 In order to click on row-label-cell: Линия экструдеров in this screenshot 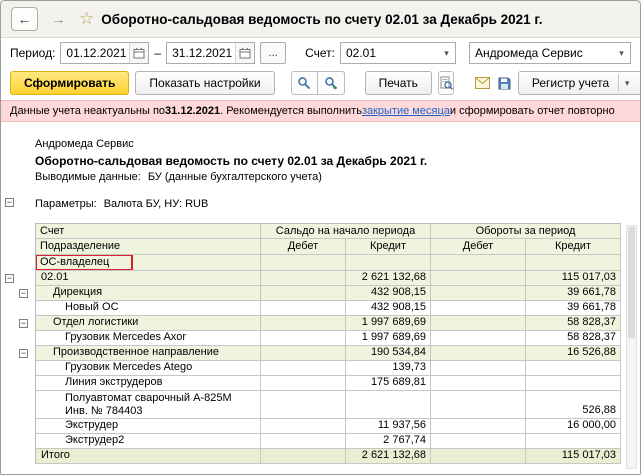, I will do `click(148, 383)`.